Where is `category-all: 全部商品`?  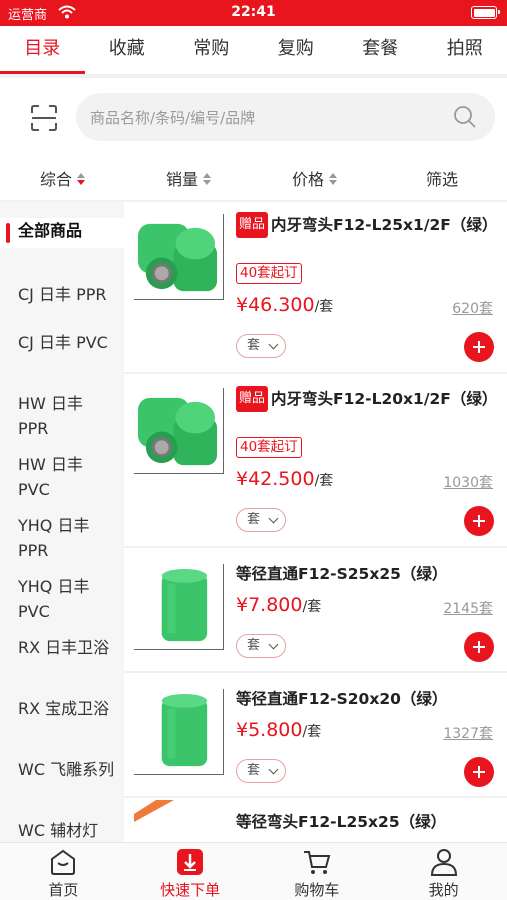
category-all: 全部商品 is located at coordinates (62, 233).